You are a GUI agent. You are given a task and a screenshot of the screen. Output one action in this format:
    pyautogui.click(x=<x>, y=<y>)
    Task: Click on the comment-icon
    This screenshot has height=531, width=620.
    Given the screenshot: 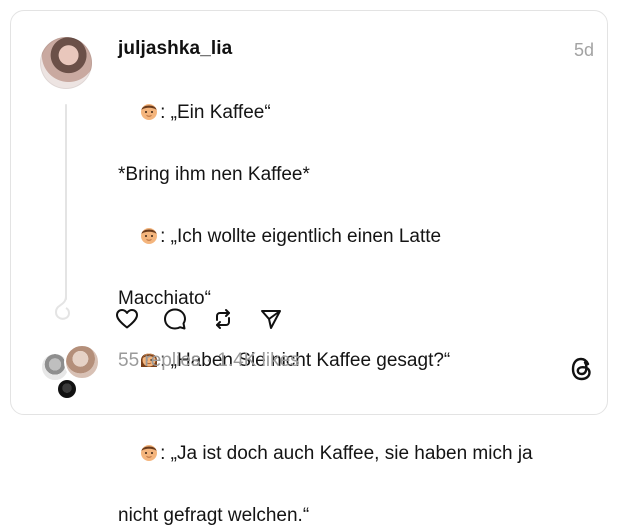 What is the action you would take?
    pyautogui.click(x=175, y=319)
    